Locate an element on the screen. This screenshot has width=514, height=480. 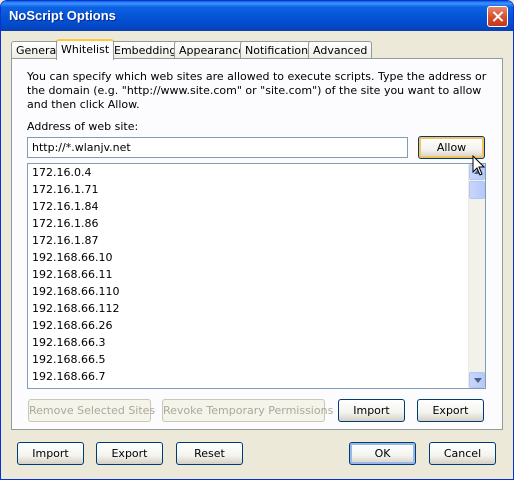
mouse-pointer-icon is located at coordinates (479, 165).